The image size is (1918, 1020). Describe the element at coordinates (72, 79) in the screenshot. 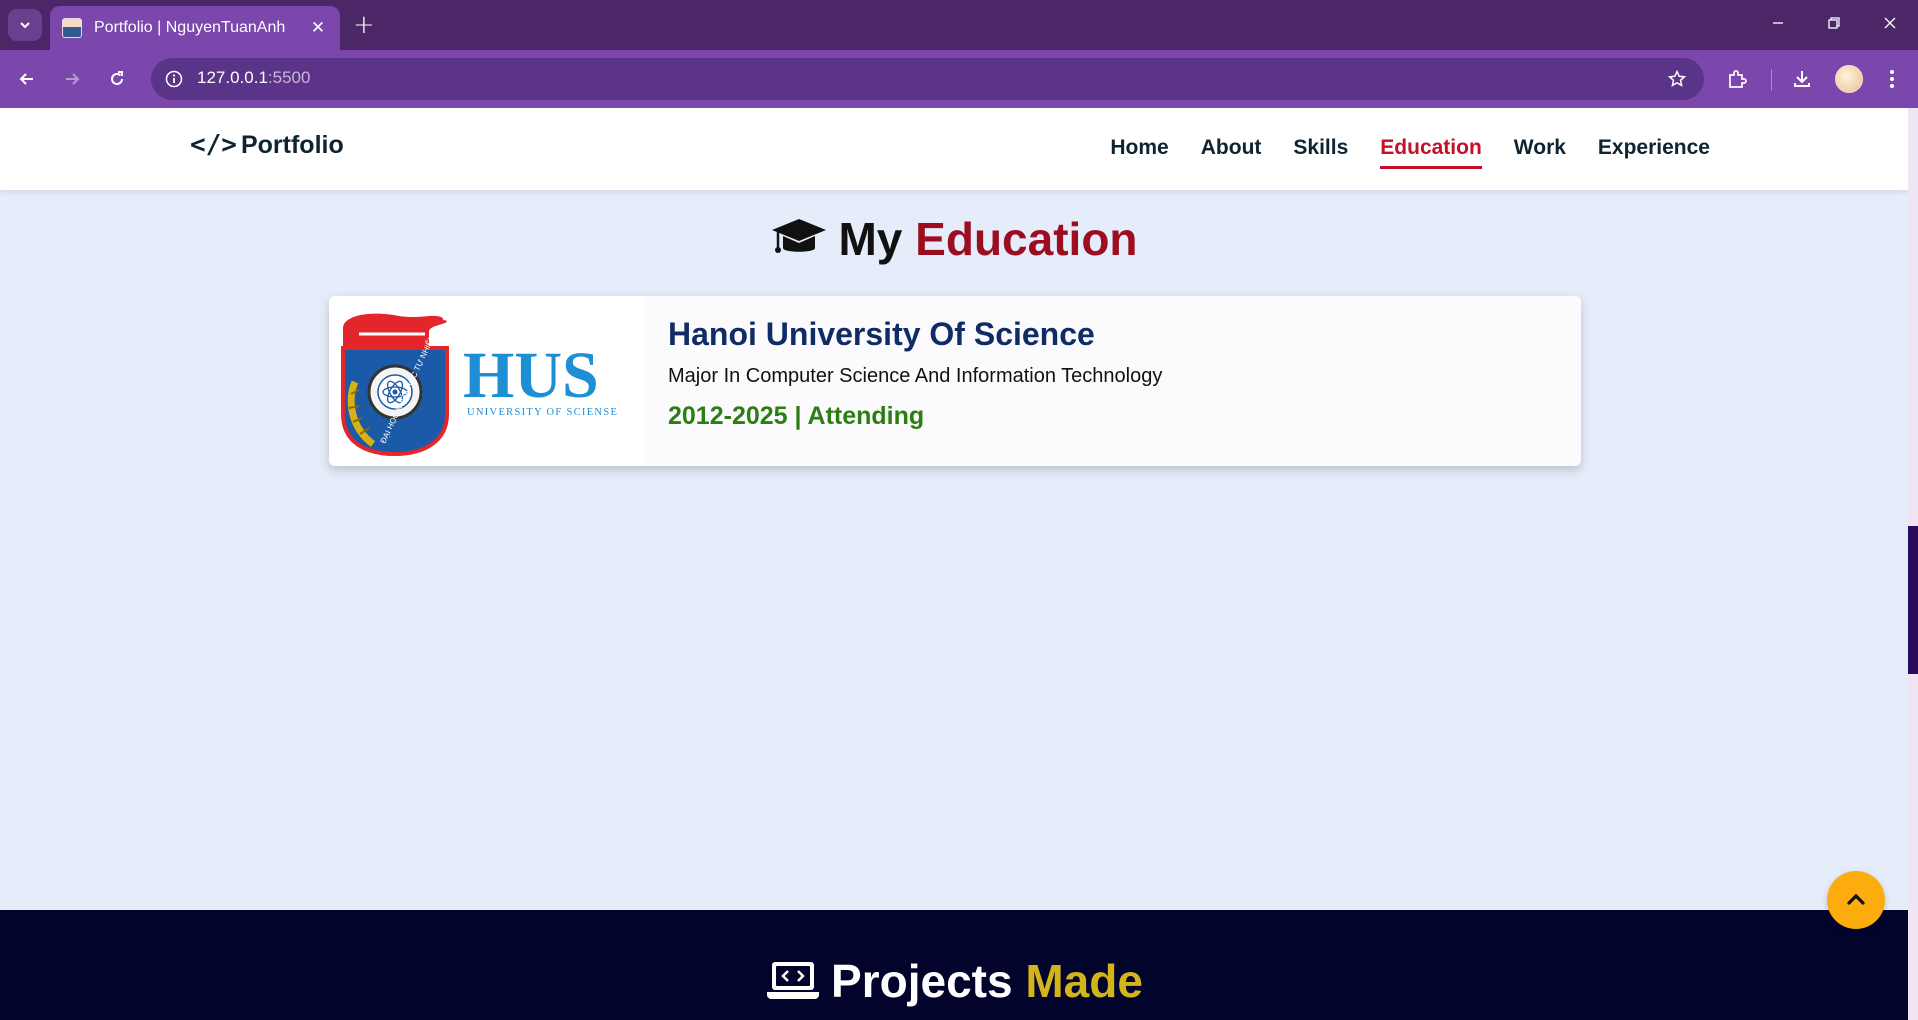

I see `forward-icon` at that location.